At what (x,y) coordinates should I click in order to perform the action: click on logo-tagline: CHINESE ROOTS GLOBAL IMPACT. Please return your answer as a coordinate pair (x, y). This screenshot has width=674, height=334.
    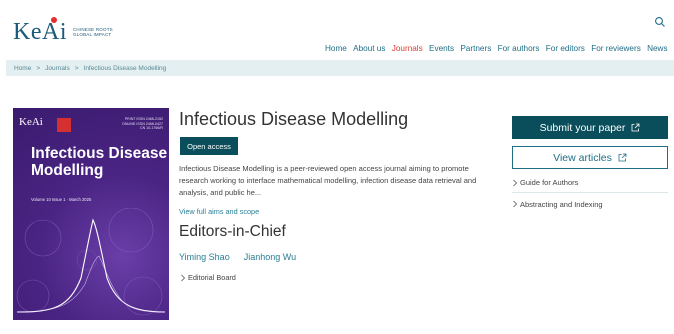
    Looking at the image, I should click on (92, 32).